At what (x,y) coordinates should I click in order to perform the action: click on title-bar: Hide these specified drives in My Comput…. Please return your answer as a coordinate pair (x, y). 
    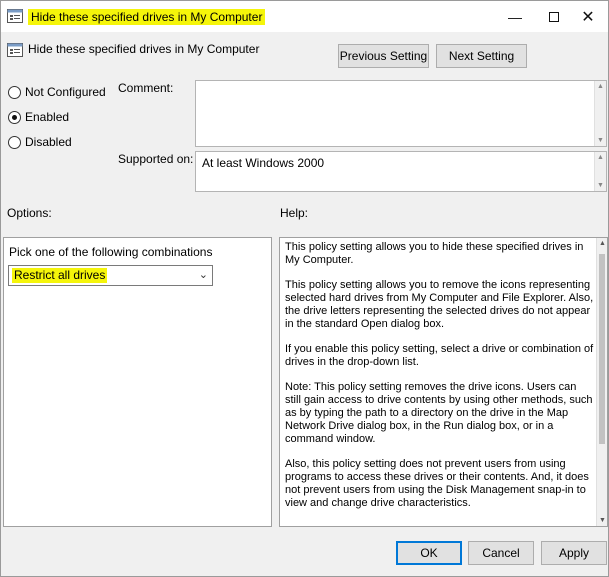
    Looking at the image, I should click on (304, 16).